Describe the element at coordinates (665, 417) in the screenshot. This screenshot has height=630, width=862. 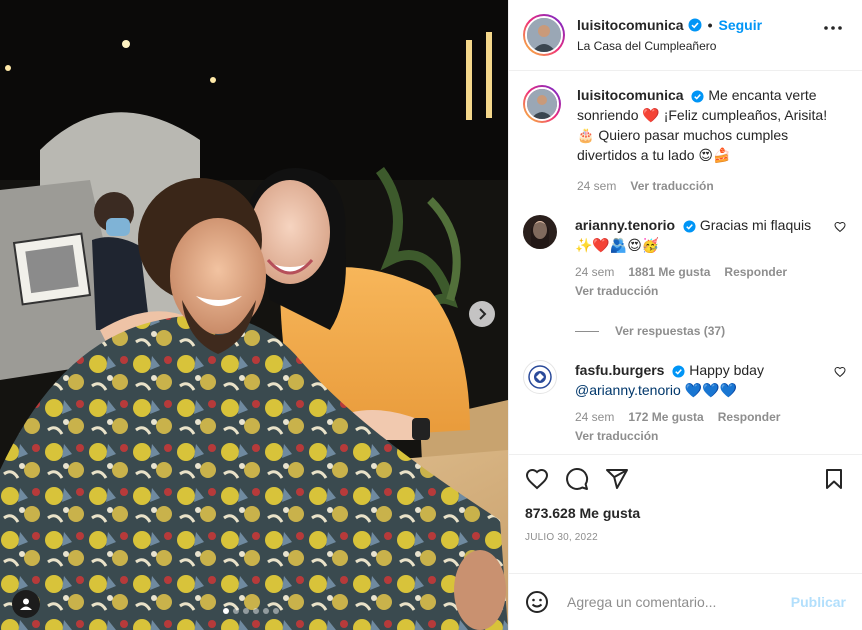
I see `comment-likes: 172 Me gusta` at that location.